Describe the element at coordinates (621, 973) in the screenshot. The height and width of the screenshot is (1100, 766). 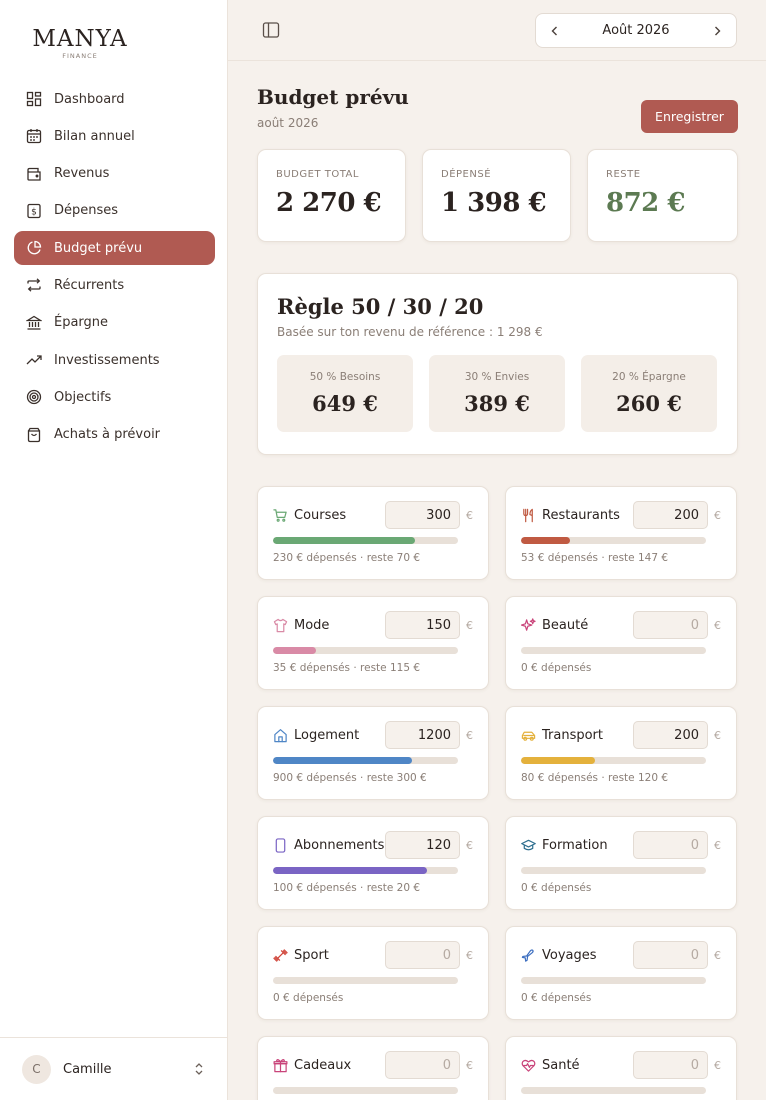
I see `category-card-voyages: Voyages €0 € dépensés` at that location.